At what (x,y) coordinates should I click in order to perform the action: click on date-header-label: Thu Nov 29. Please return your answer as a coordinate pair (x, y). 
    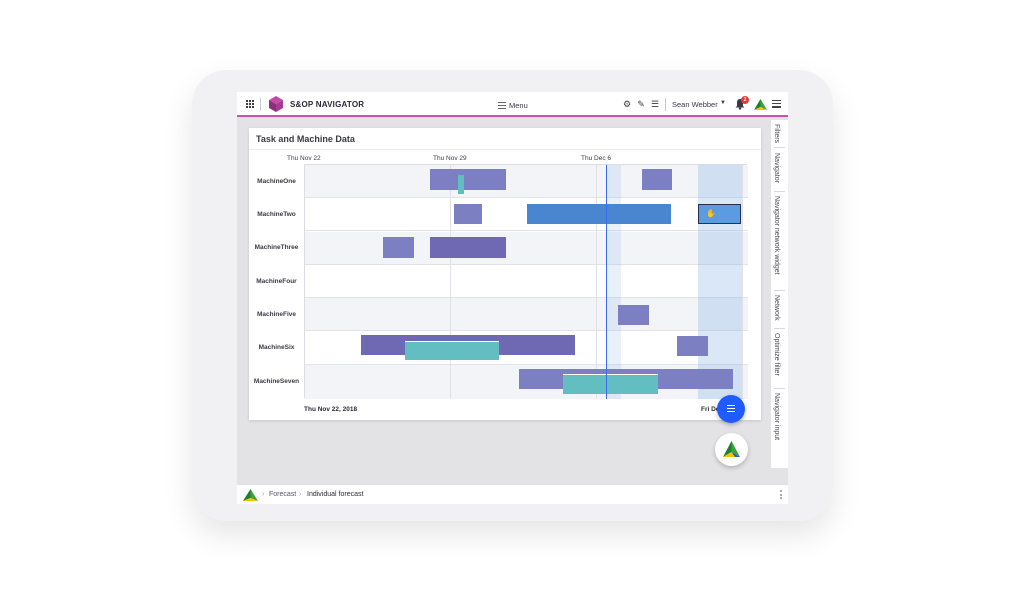
    Looking at the image, I should click on (450, 158).